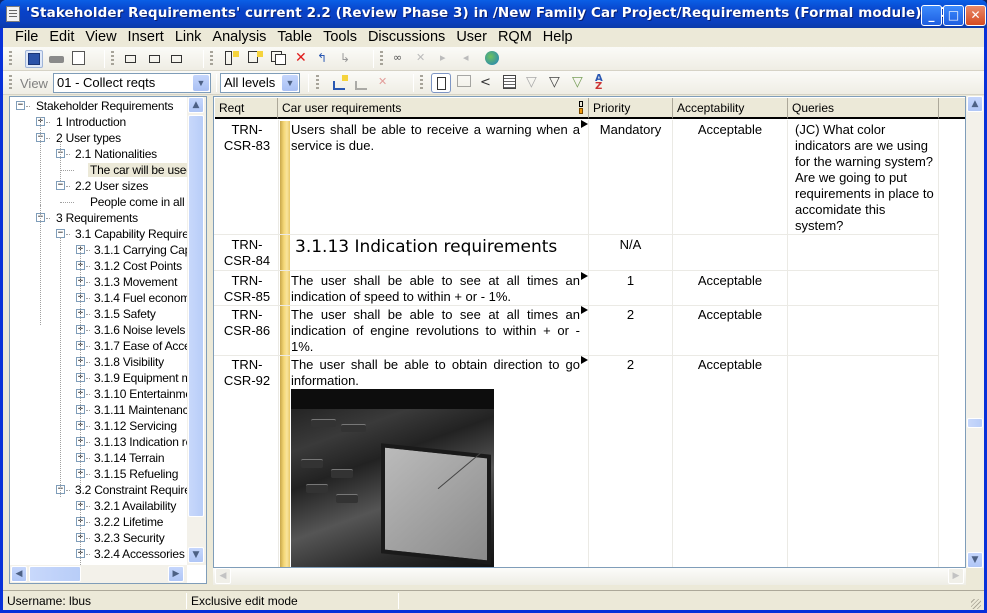 The height and width of the screenshot is (613, 987). Describe the element at coordinates (135, 426) in the screenshot. I see `tree-item: 3.1.12 Servicing` at that location.